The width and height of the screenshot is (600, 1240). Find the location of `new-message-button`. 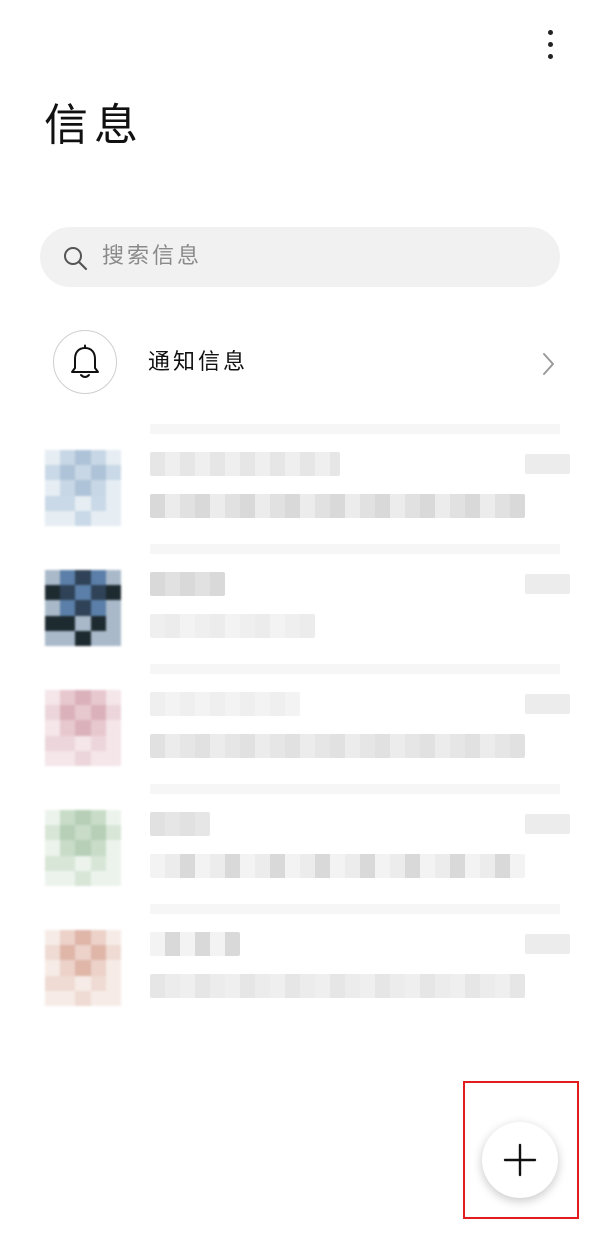

new-message-button is located at coordinates (520, 1160).